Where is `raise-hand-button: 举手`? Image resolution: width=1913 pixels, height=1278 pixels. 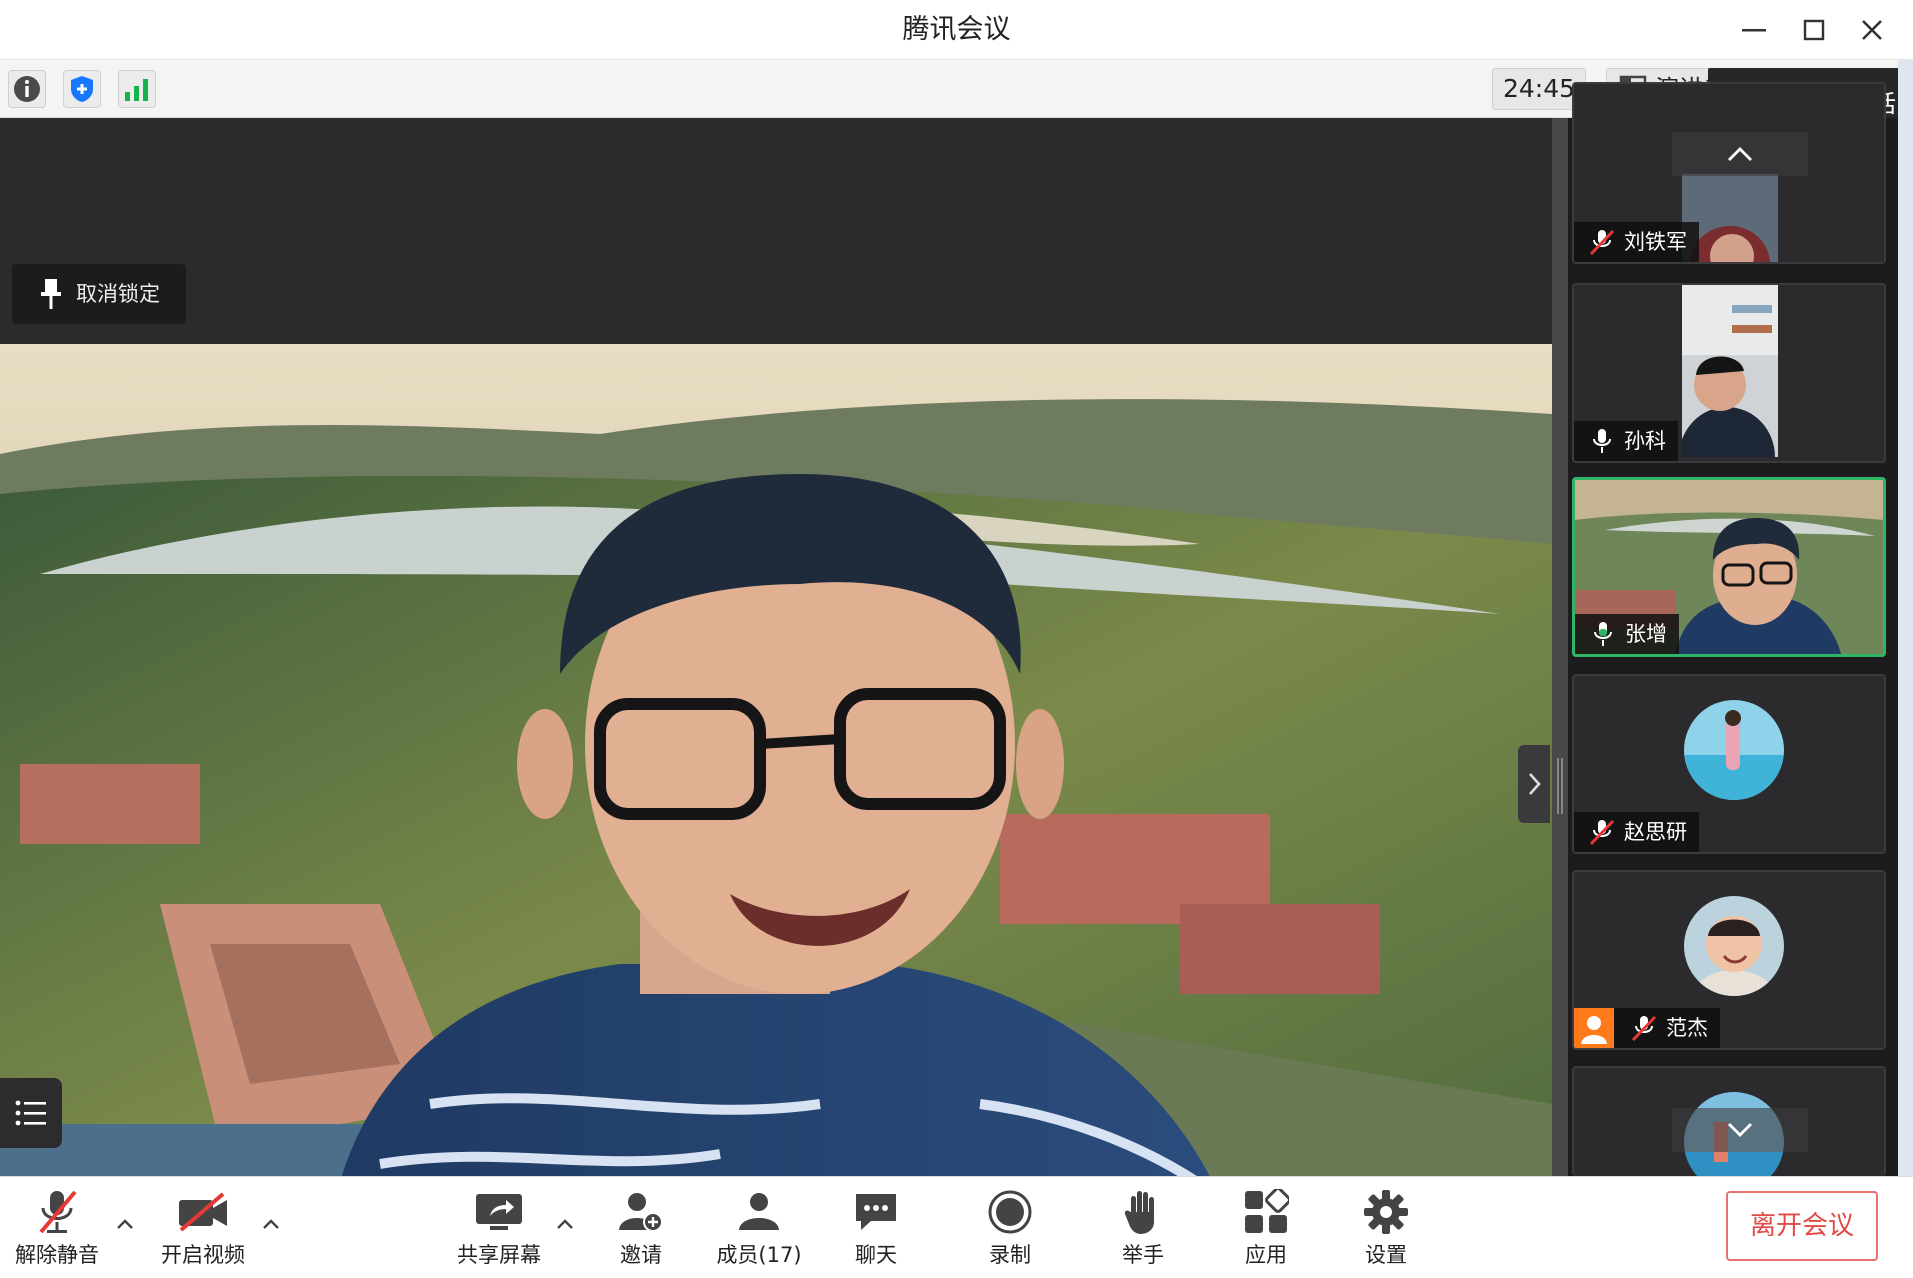 raise-hand-button: 举手 is located at coordinates (1143, 1228).